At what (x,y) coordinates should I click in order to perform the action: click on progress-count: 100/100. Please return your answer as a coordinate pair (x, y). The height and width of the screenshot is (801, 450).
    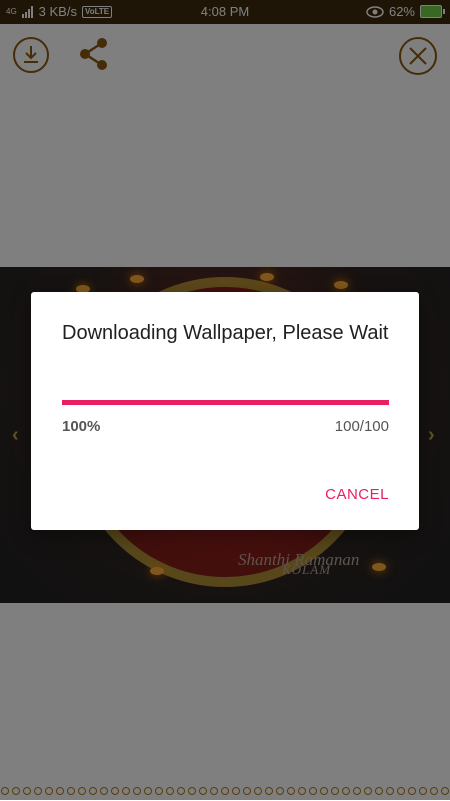
    Looking at the image, I should click on (361, 426).